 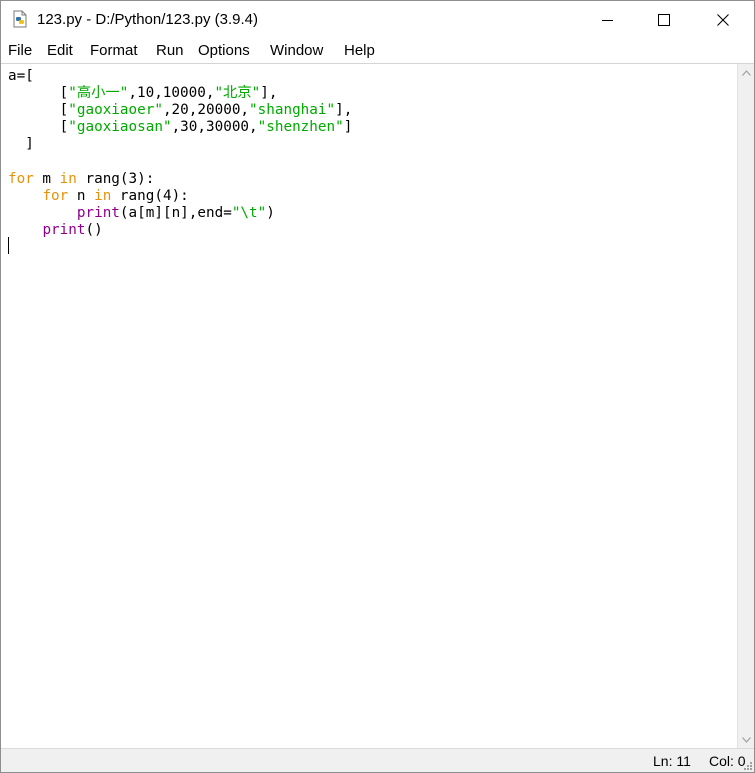 I want to click on window-title: 123.py - D:/Python/123.py (3.9.4), so click(x=147, y=19).